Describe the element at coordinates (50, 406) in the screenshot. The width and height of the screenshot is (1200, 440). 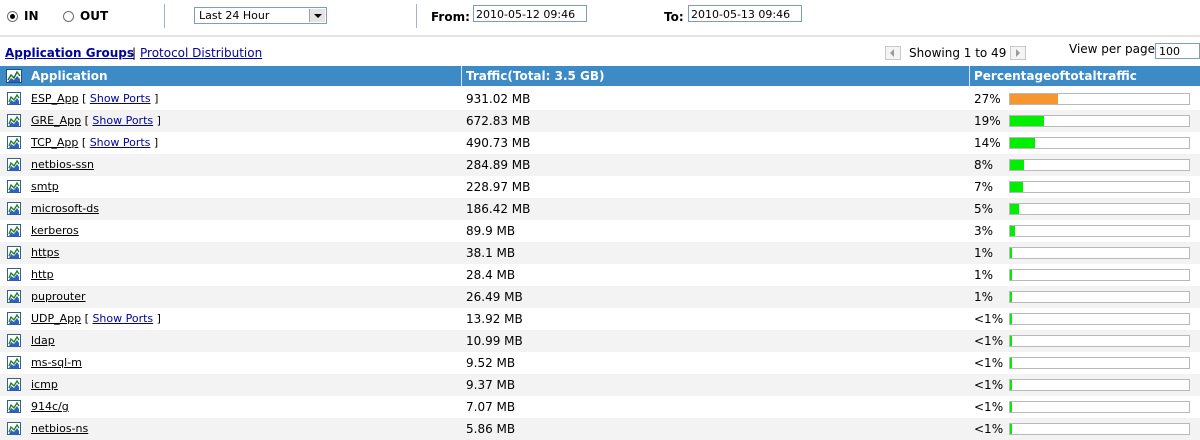
I see `application-link: 914c/g` at that location.